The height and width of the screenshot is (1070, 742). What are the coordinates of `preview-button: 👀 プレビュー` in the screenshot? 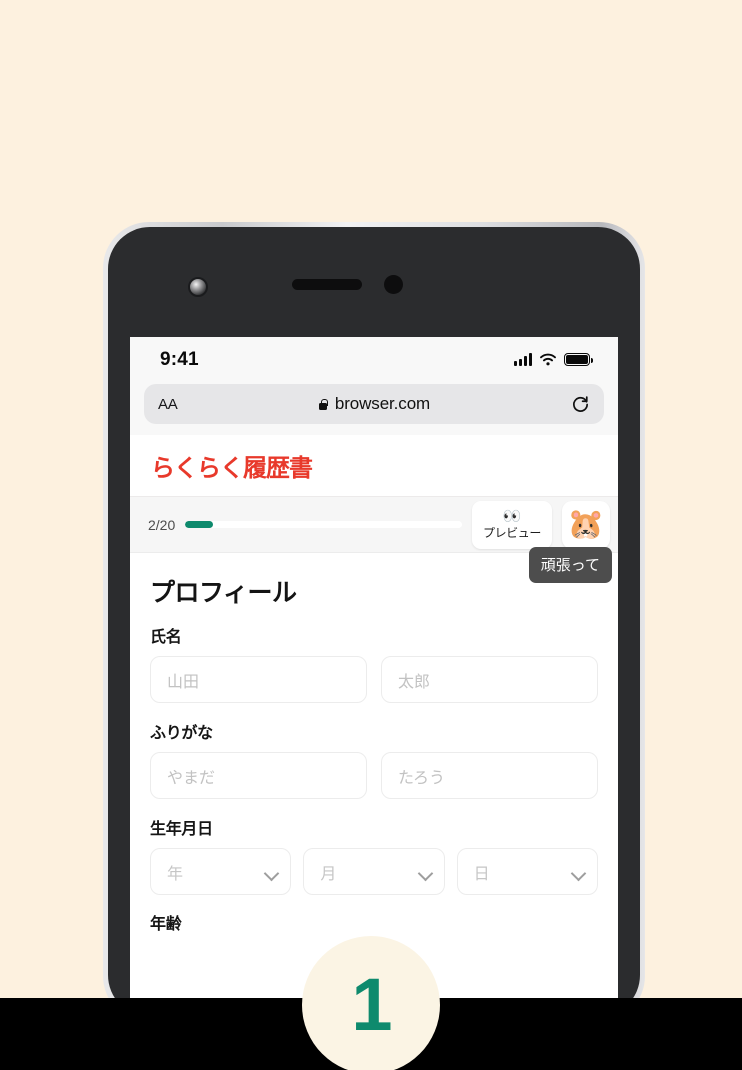 It's located at (512, 524).